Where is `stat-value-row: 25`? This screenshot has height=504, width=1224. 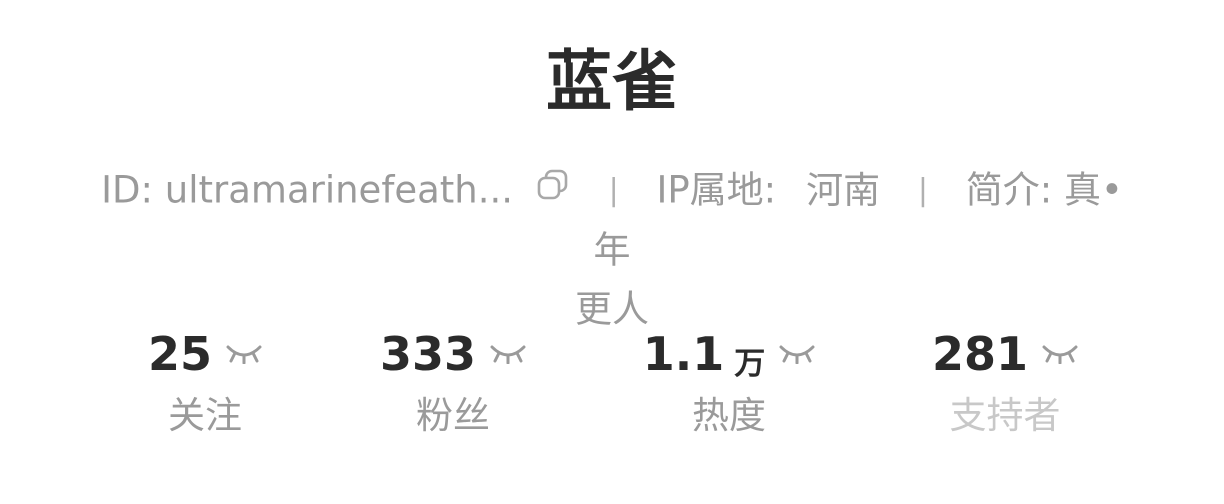
stat-value-row: 25 is located at coordinates (205, 354).